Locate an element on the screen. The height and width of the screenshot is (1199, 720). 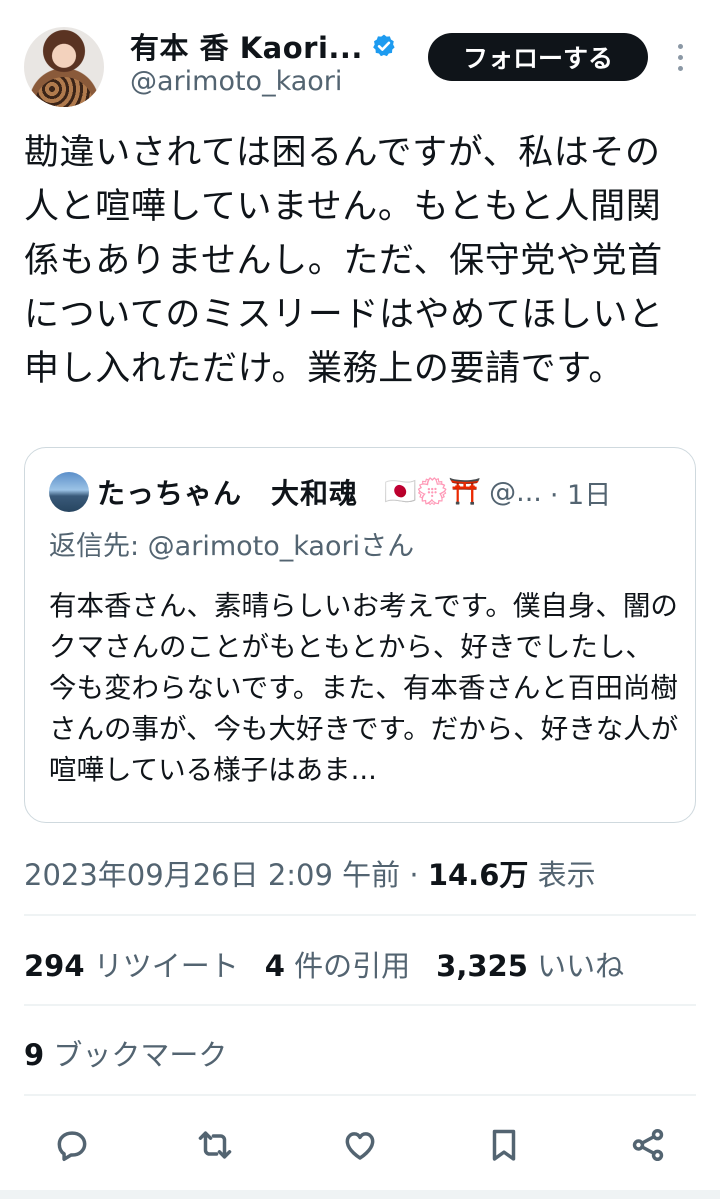
bookmarks-stat: 9 ブックマーク is located at coordinates (125, 1053).